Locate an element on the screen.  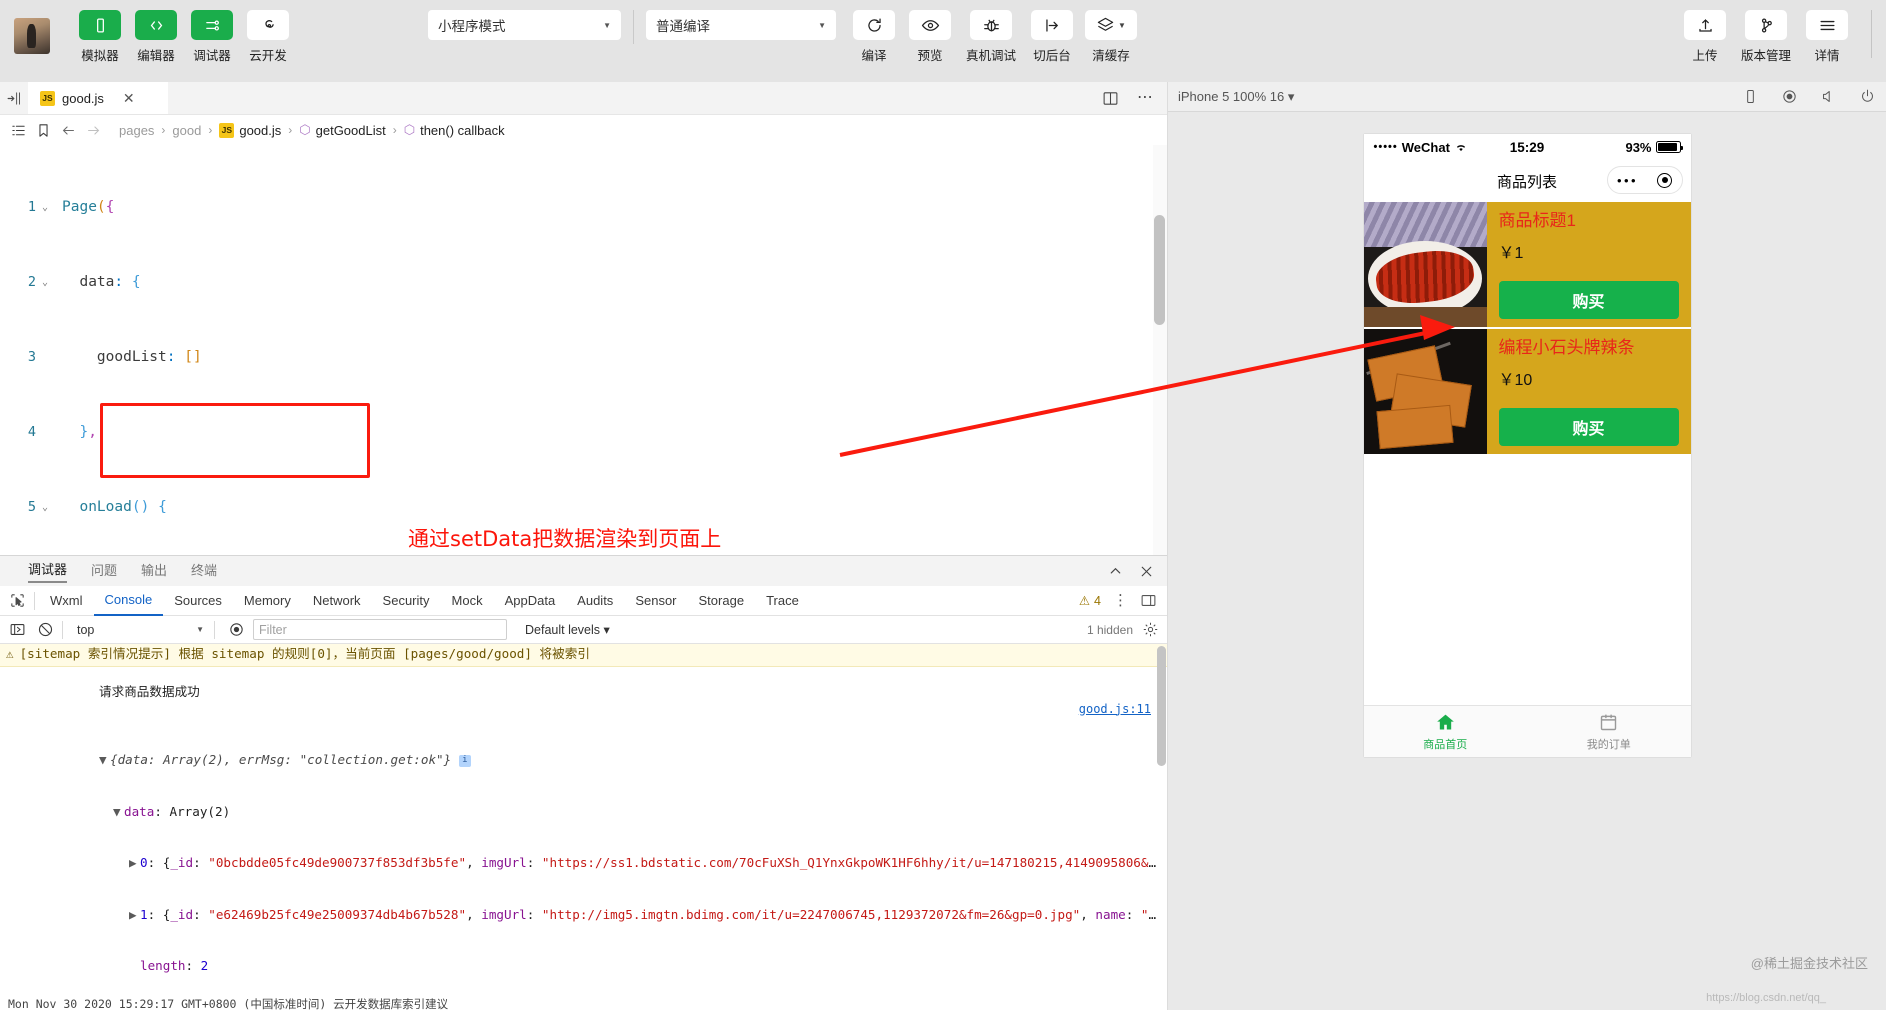
forward-icon is located at coordinates (93, 130).